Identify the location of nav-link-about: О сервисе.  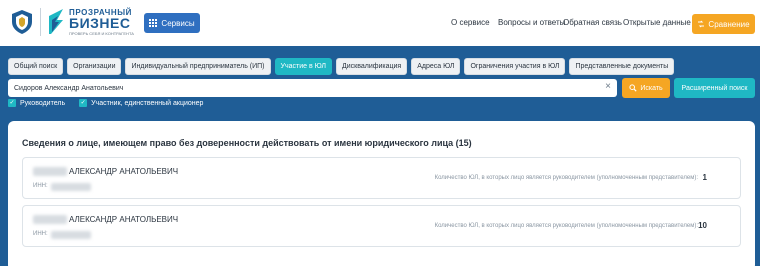
(470, 22).